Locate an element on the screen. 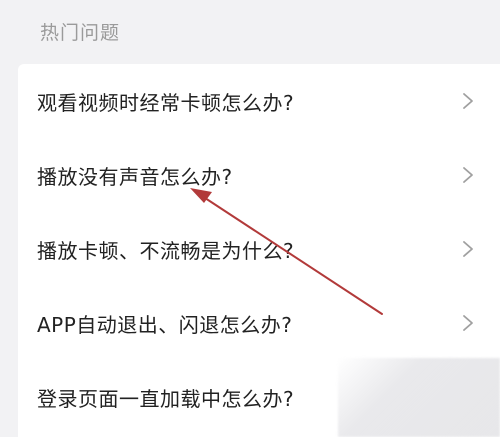  faq-item-label: 观看视频时经常卡顿怎么办? is located at coordinates (166, 102).